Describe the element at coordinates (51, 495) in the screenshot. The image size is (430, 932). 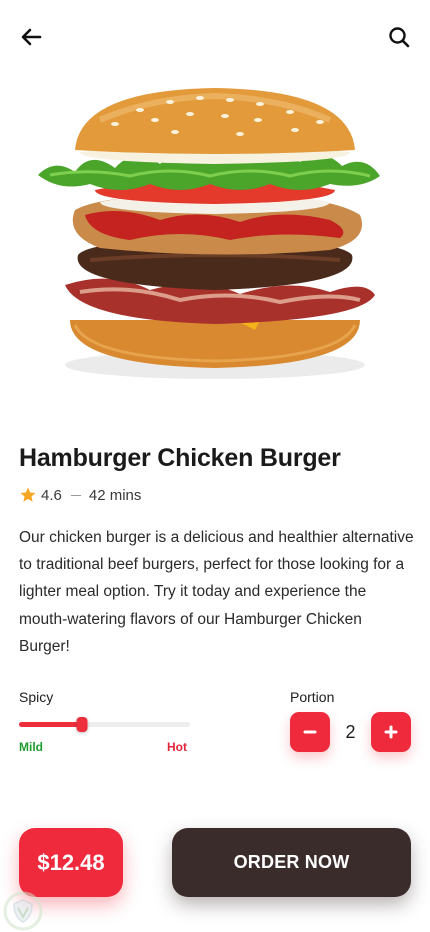
I see `rating-value: 4.6` at that location.